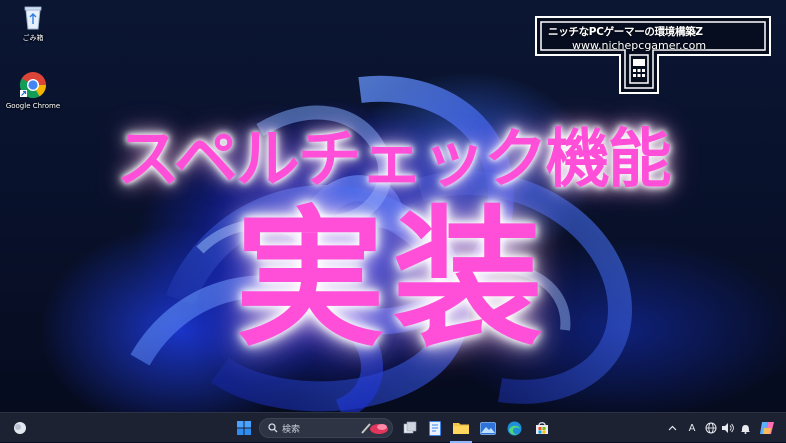  I want to click on file-explorer-button, so click(461, 428).